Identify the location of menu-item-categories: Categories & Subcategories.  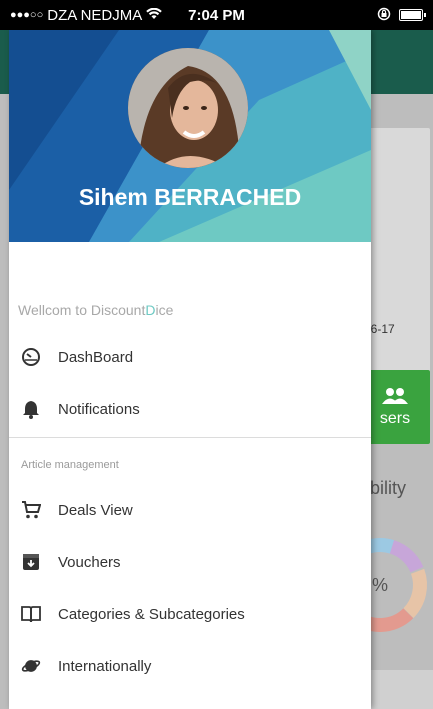
(190, 614).